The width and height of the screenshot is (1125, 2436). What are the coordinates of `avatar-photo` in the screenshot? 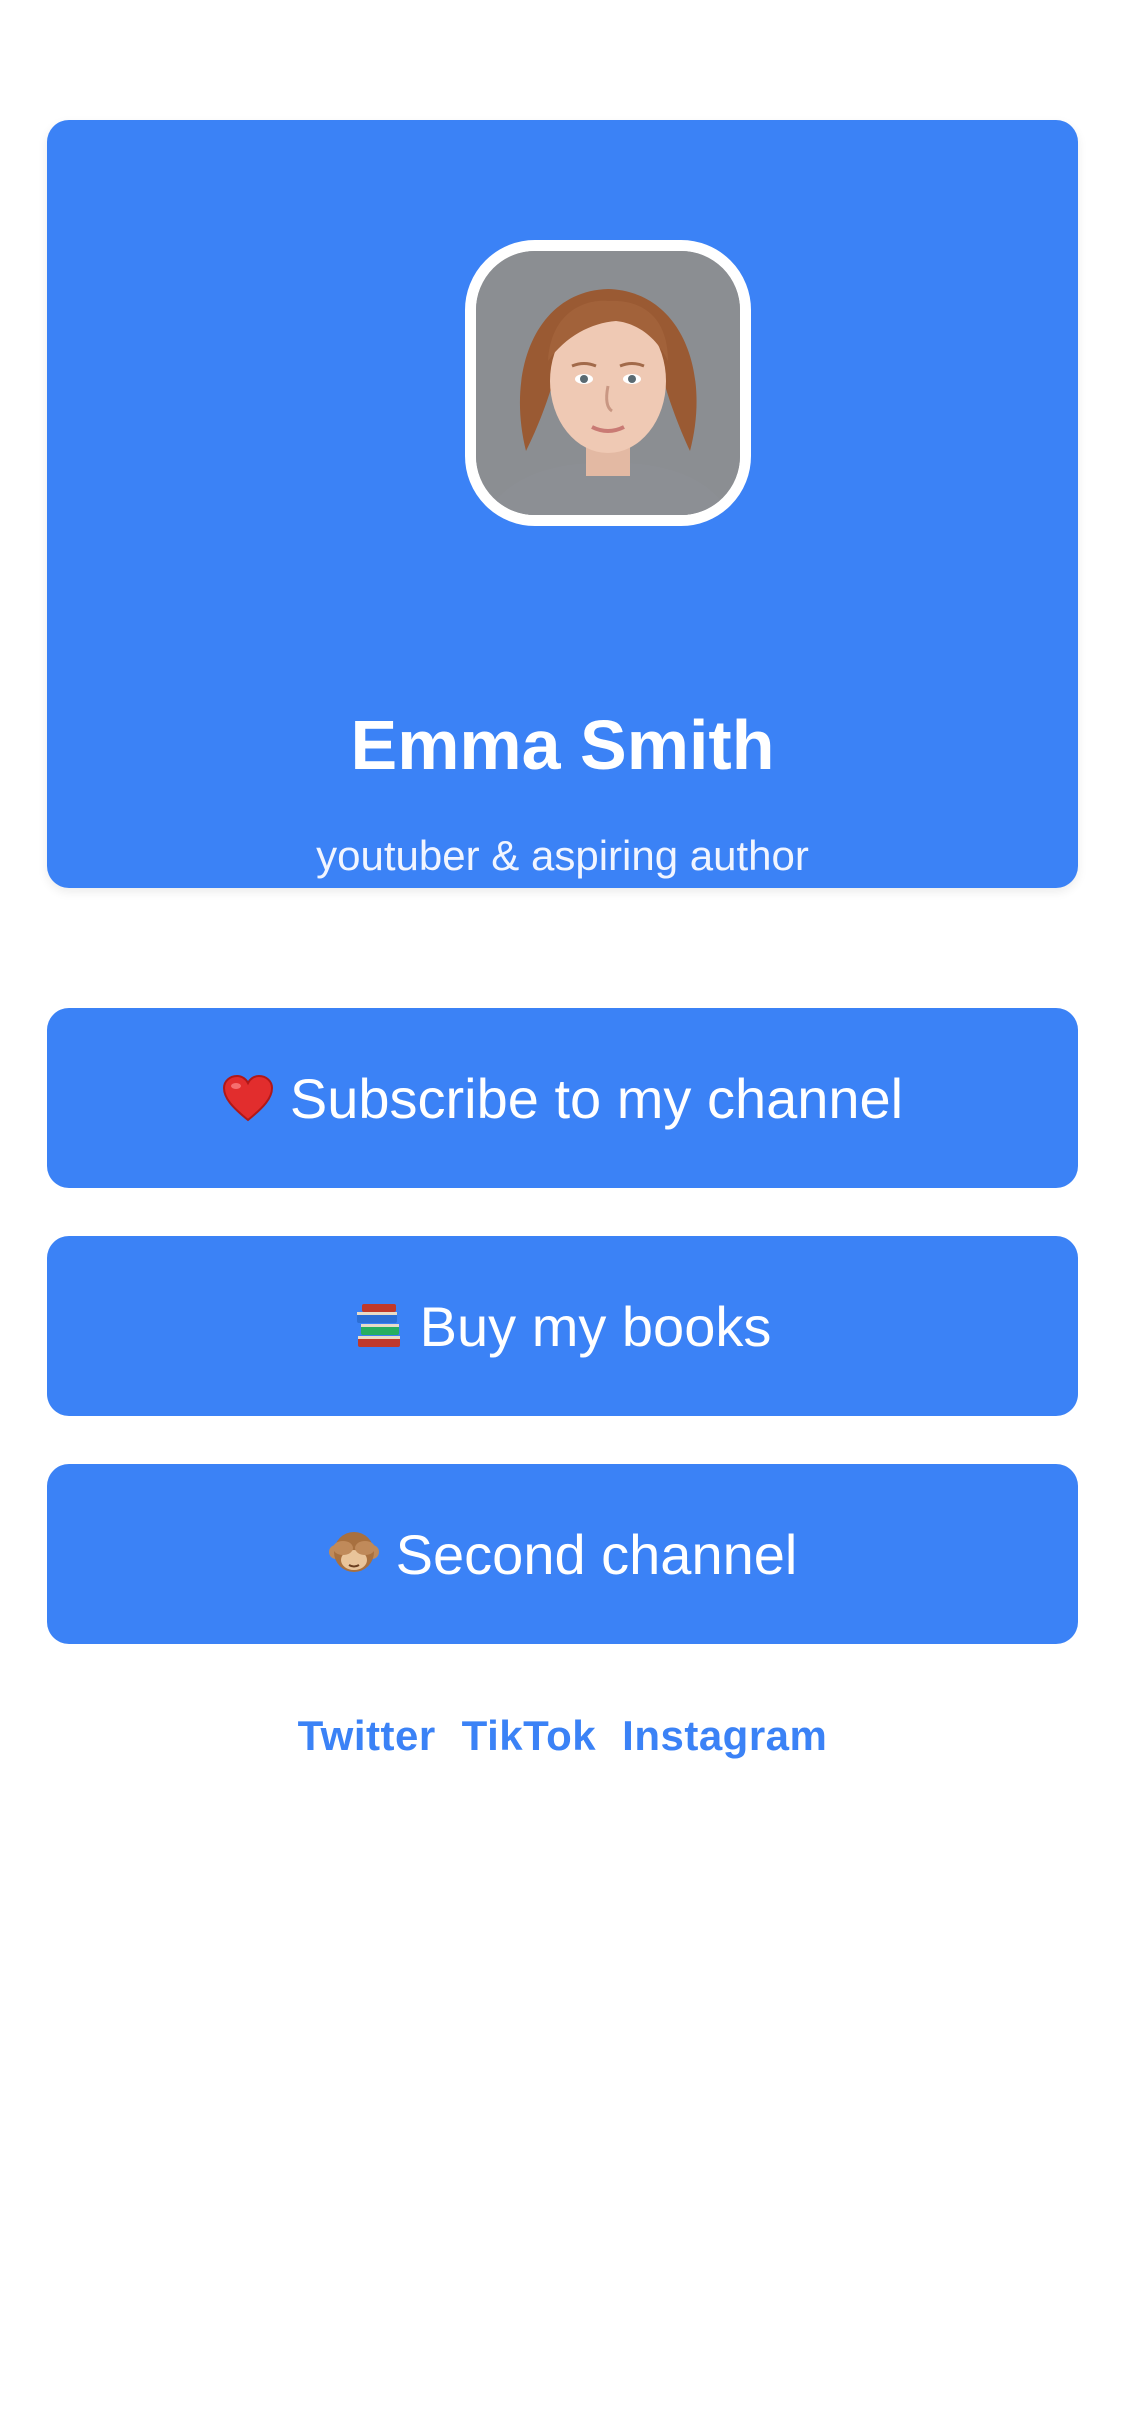 It's located at (608, 383).